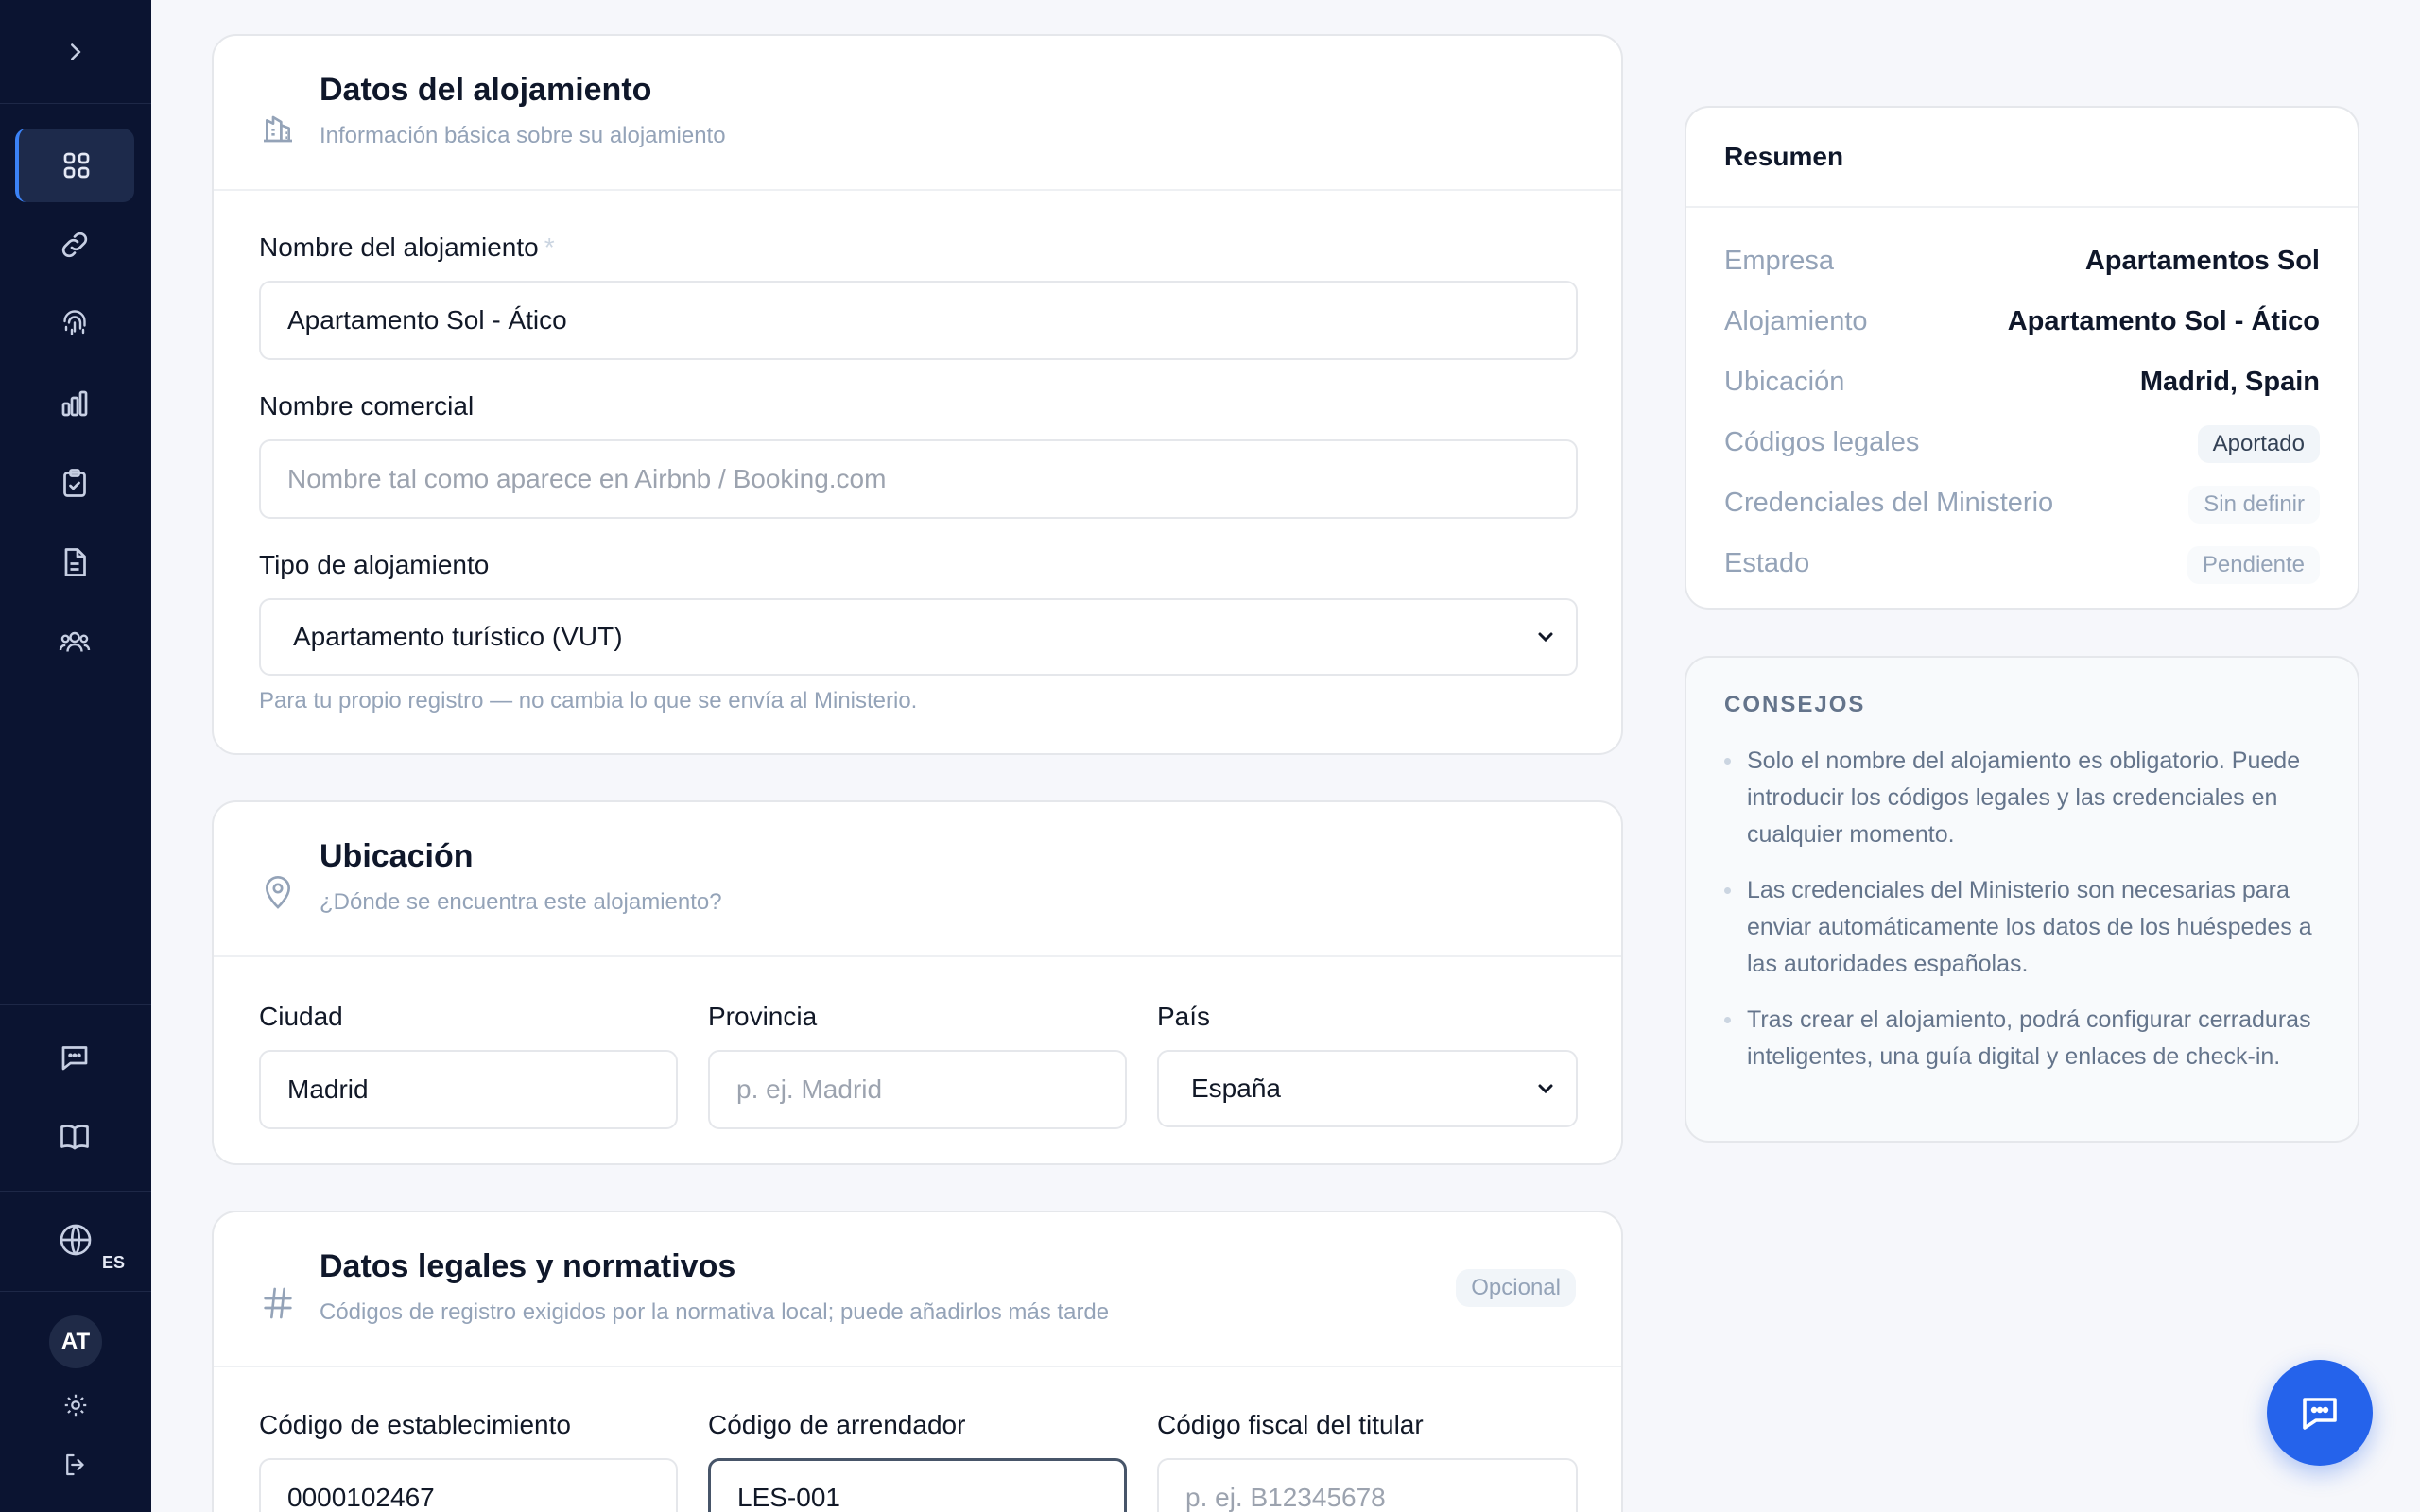 Image resolution: width=2420 pixels, height=1512 pixels. What do you see at coordinates (1889, 503) in the screenshot?
I see `summary-key: Credenciales del Ministerio` at bounding box center [1889, 503].